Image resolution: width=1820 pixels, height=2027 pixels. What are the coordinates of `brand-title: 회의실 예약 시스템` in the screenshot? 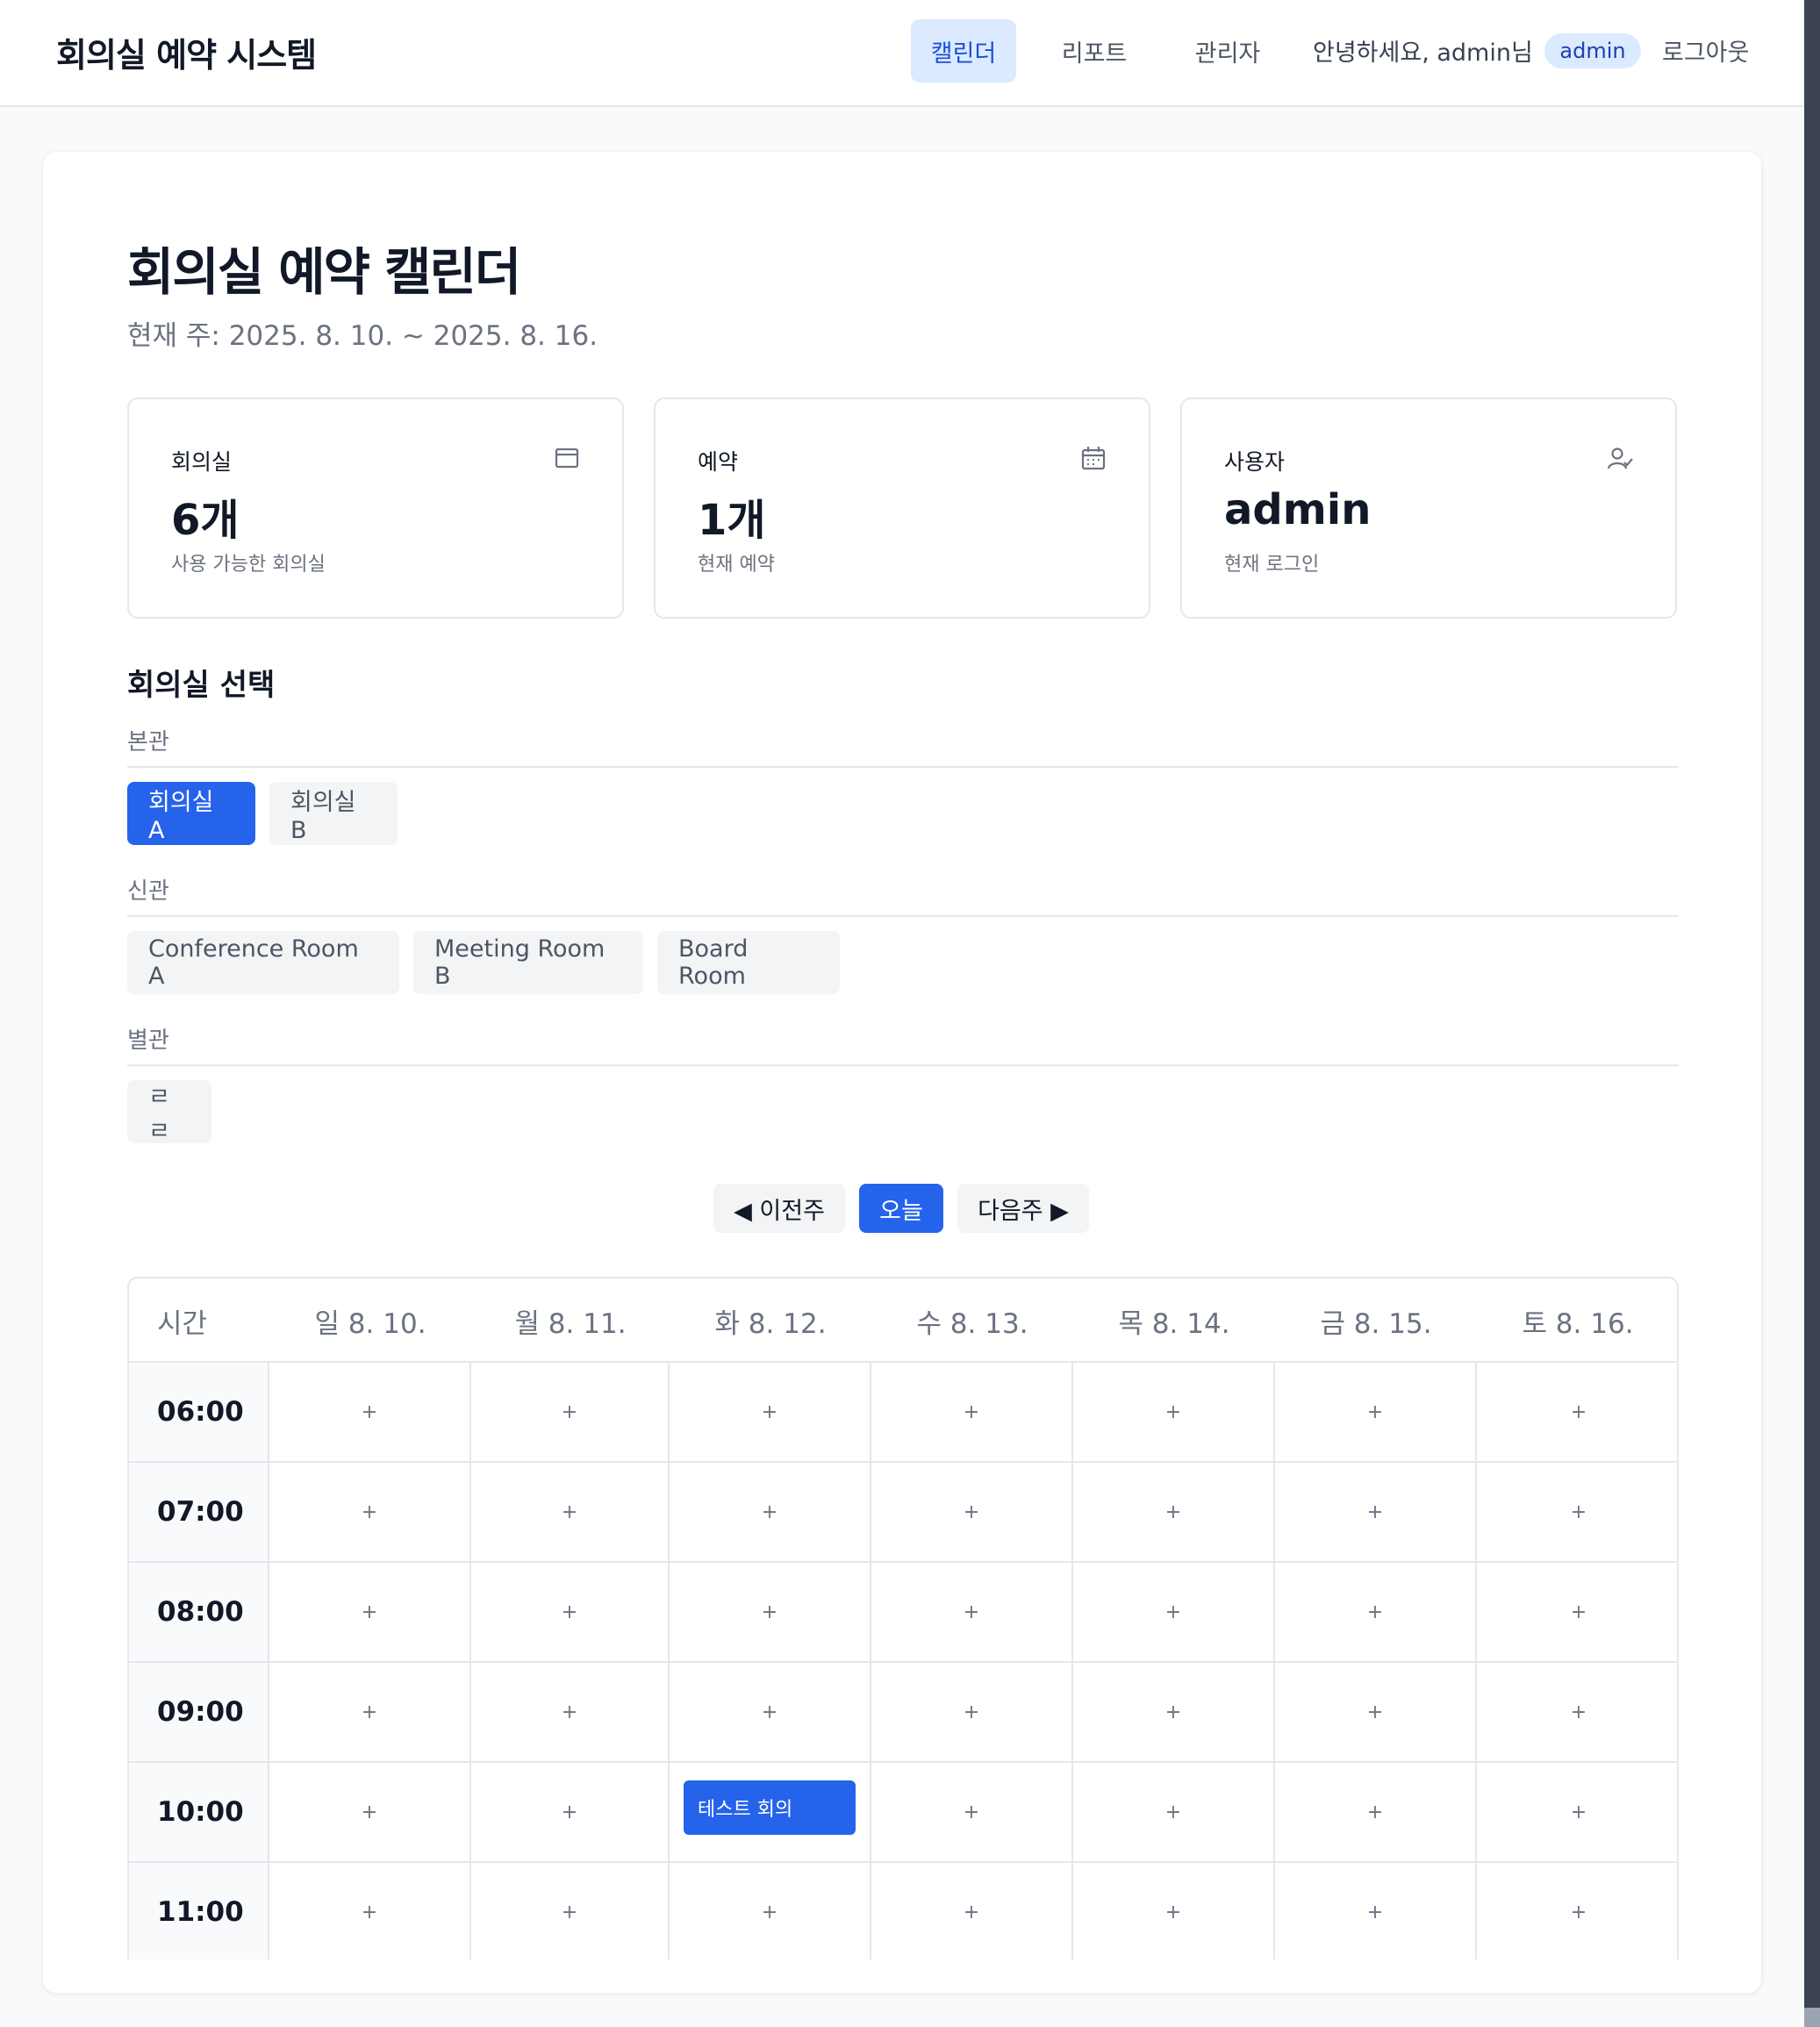 It's located at (186, 52).